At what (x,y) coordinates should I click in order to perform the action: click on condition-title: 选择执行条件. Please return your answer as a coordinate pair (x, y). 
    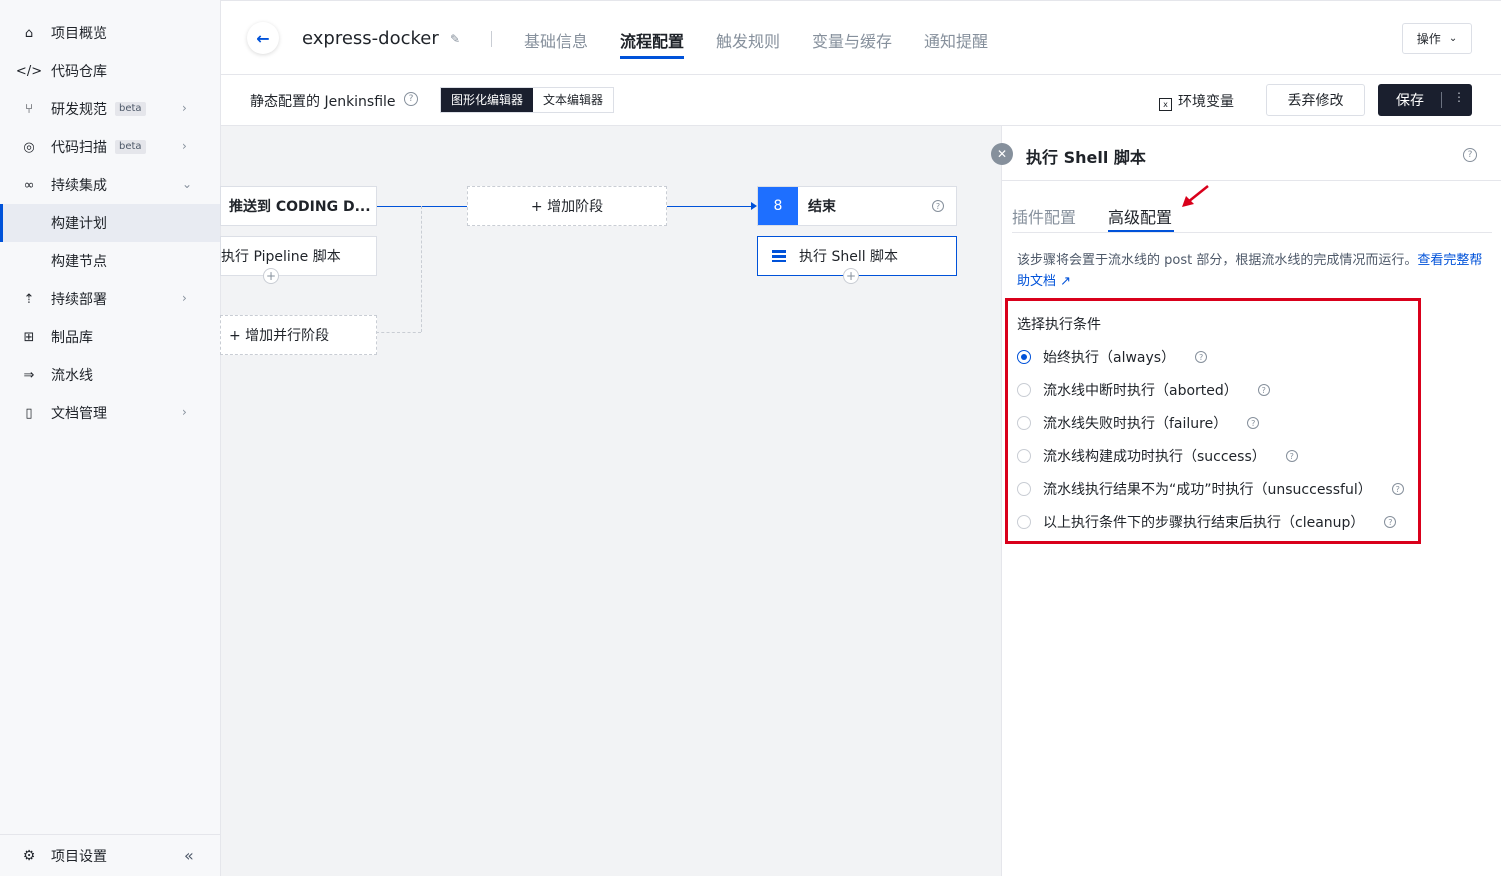
    Looking at the image, I should click on (1059, 325).